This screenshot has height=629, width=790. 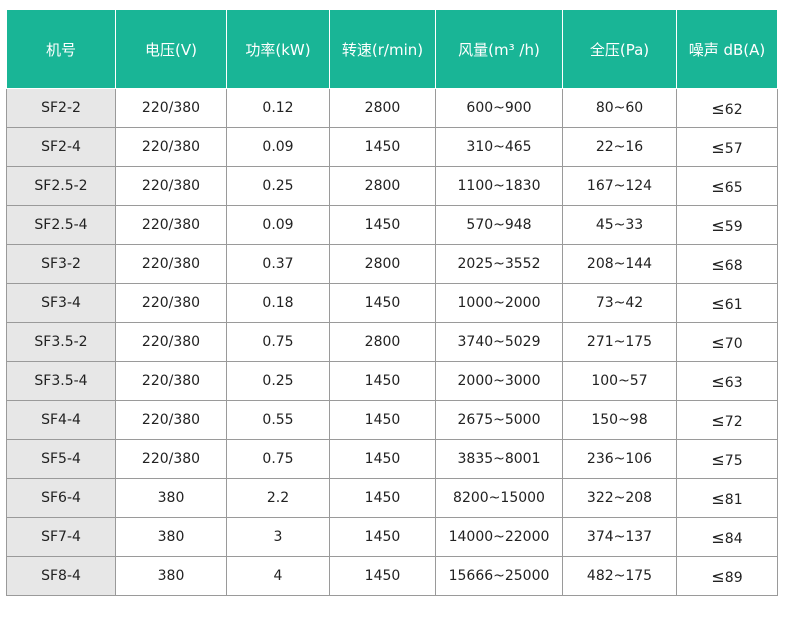 I want to click on cell-pressure: 22~16, so click(x=619, y=147).